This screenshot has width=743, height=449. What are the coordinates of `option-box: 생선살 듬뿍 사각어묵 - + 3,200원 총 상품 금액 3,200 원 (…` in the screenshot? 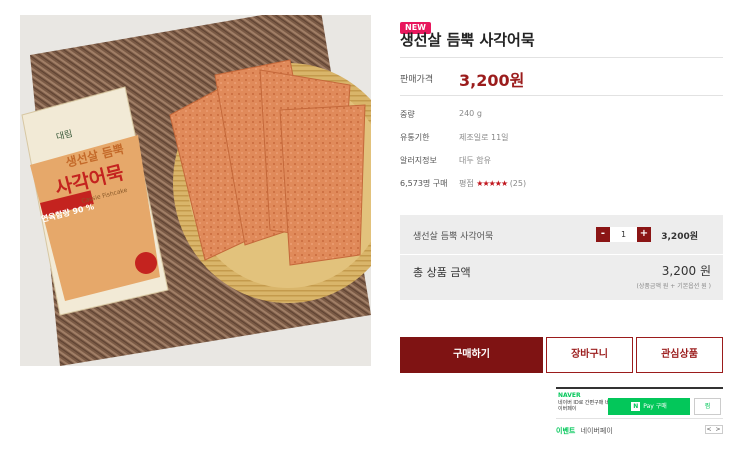 It's located at (561, 257).